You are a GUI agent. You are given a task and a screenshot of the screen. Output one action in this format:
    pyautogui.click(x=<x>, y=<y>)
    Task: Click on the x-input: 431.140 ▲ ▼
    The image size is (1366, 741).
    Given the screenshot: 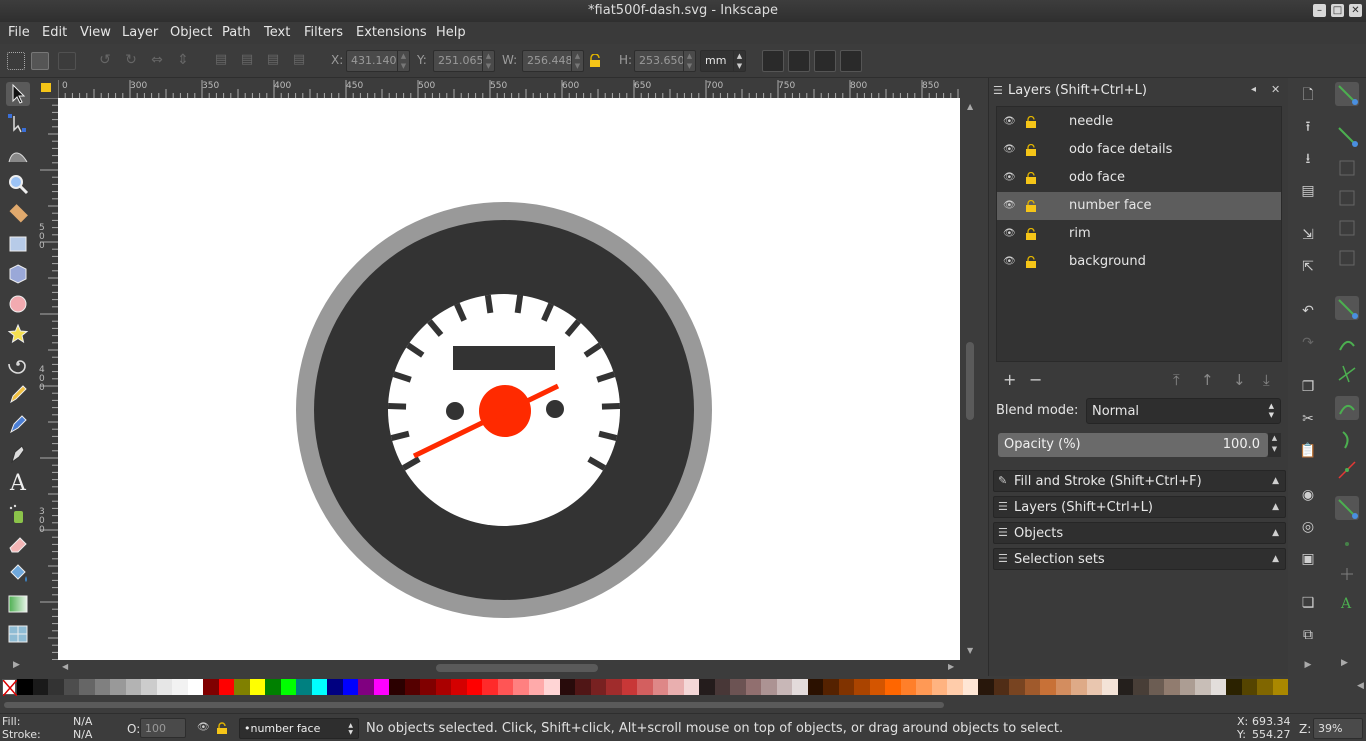 What is the action you would take?
    pyautogui.click(x=378, y=61)
    